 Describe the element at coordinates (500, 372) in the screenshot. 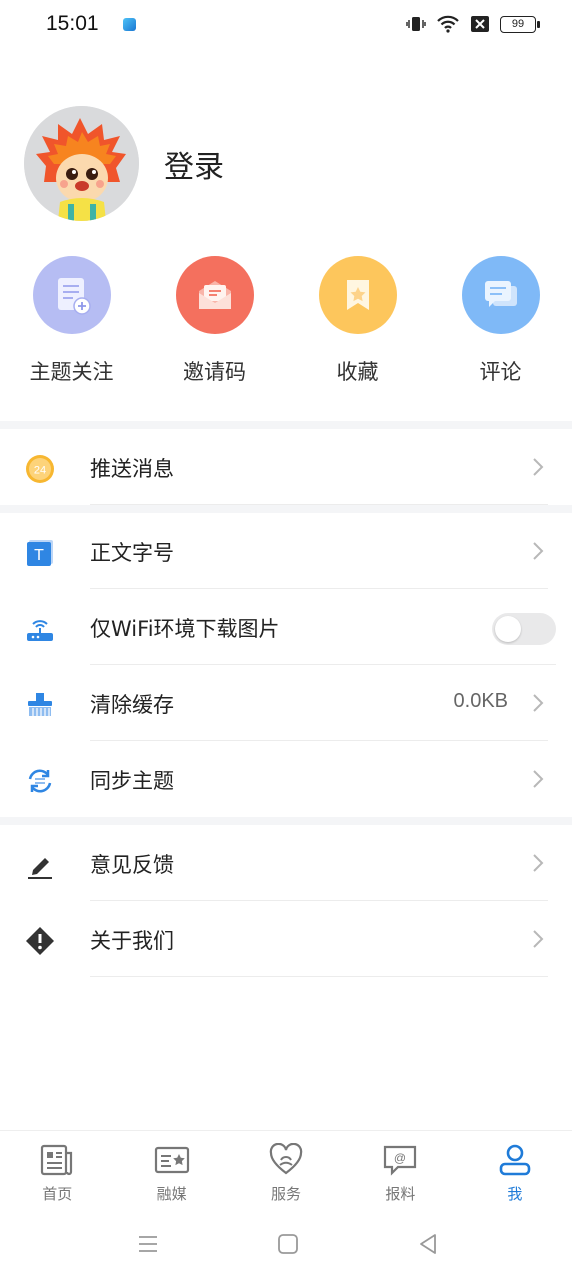

I see `comment-label: 评论` at that location.